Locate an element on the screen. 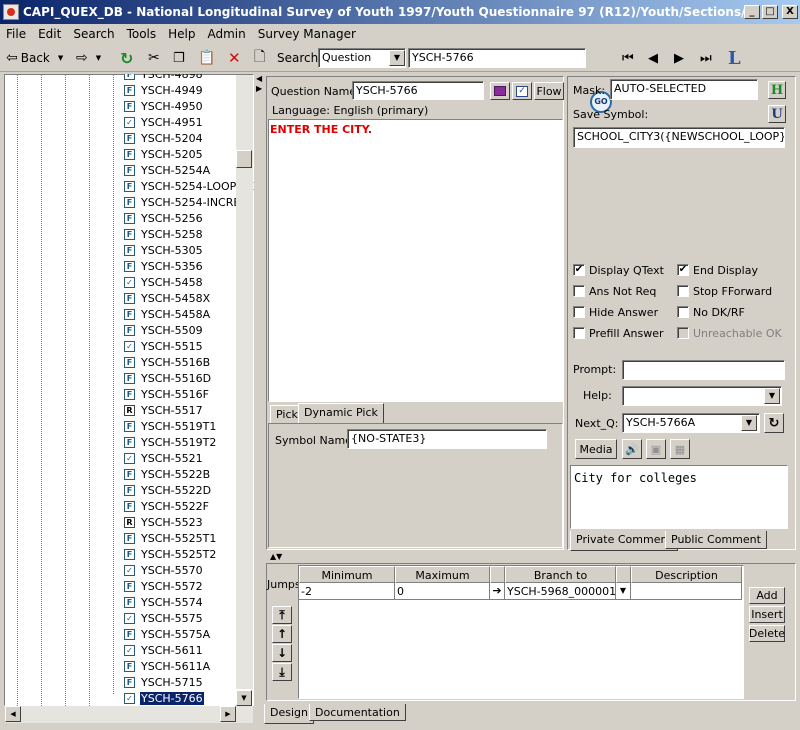 Image resolution: width=800 pixels, height=730 pixels. paste-icon: 📋 is located at coordinates (206, 58).